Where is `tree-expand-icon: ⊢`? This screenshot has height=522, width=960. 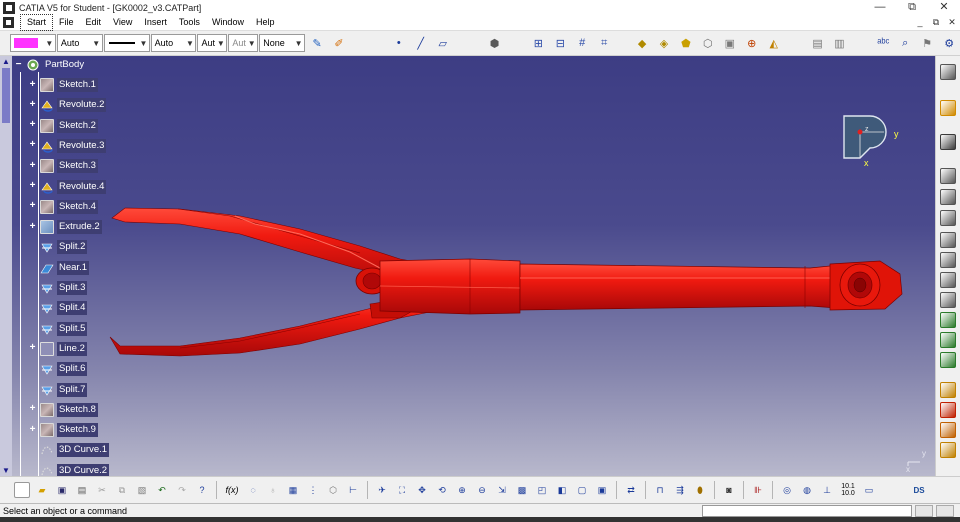 tree-expand-icon: ⊢ is located at coordinates (353, 490).